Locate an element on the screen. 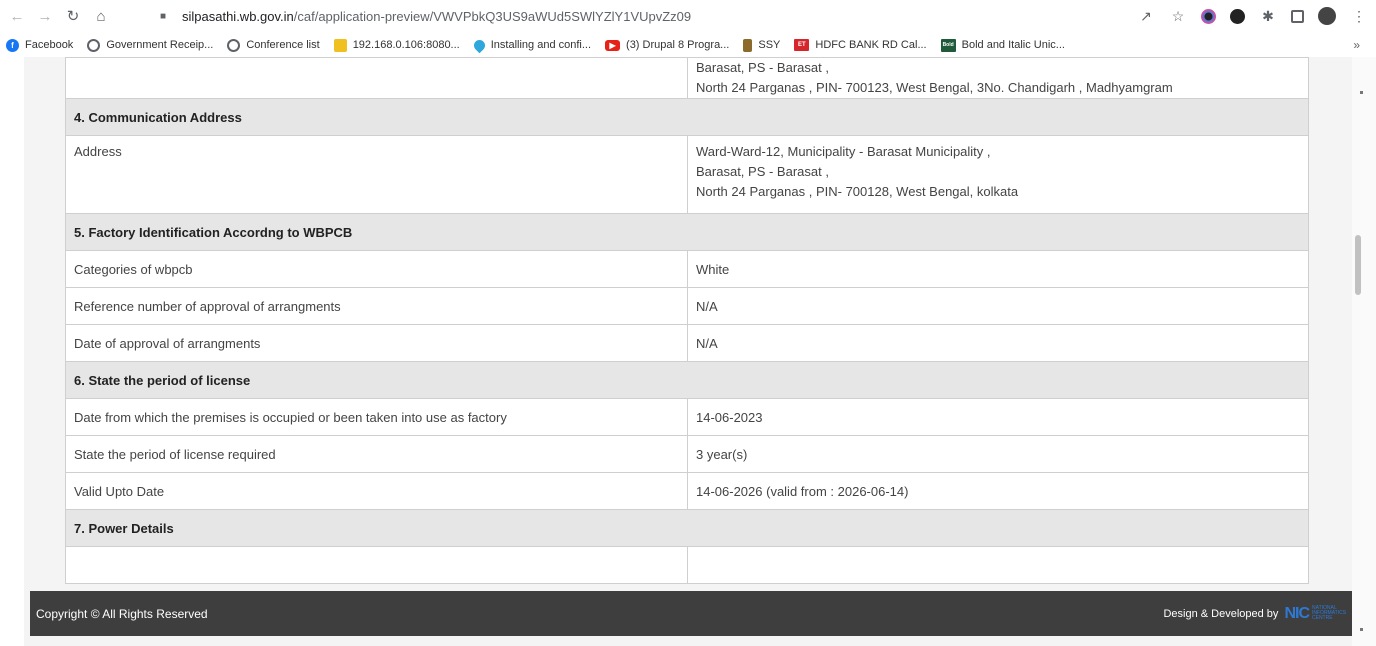 This screenshot has height=646, width=1376. section-header-communication-address: 4. Communication Address is located at coordinates (687, 117).